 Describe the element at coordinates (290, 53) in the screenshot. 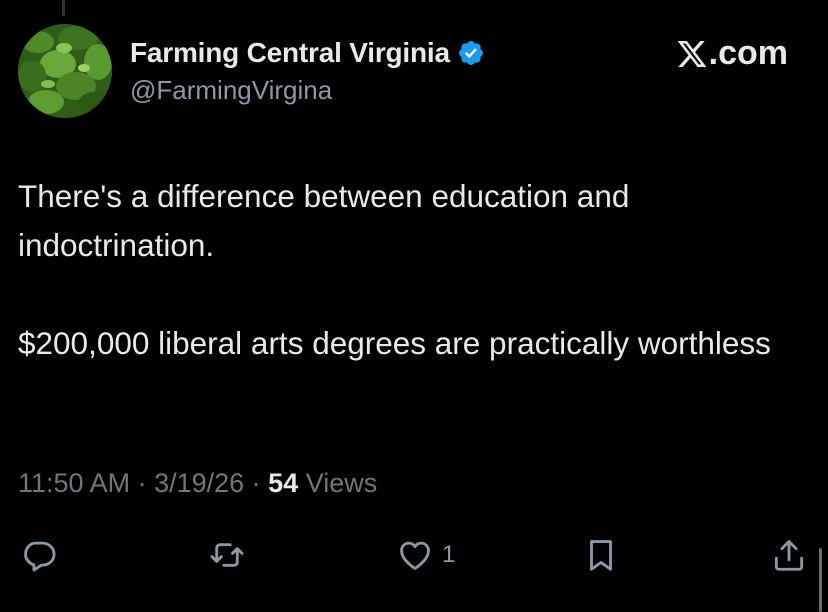

I see `author-display-name: Farming Central Virginia` at that location.